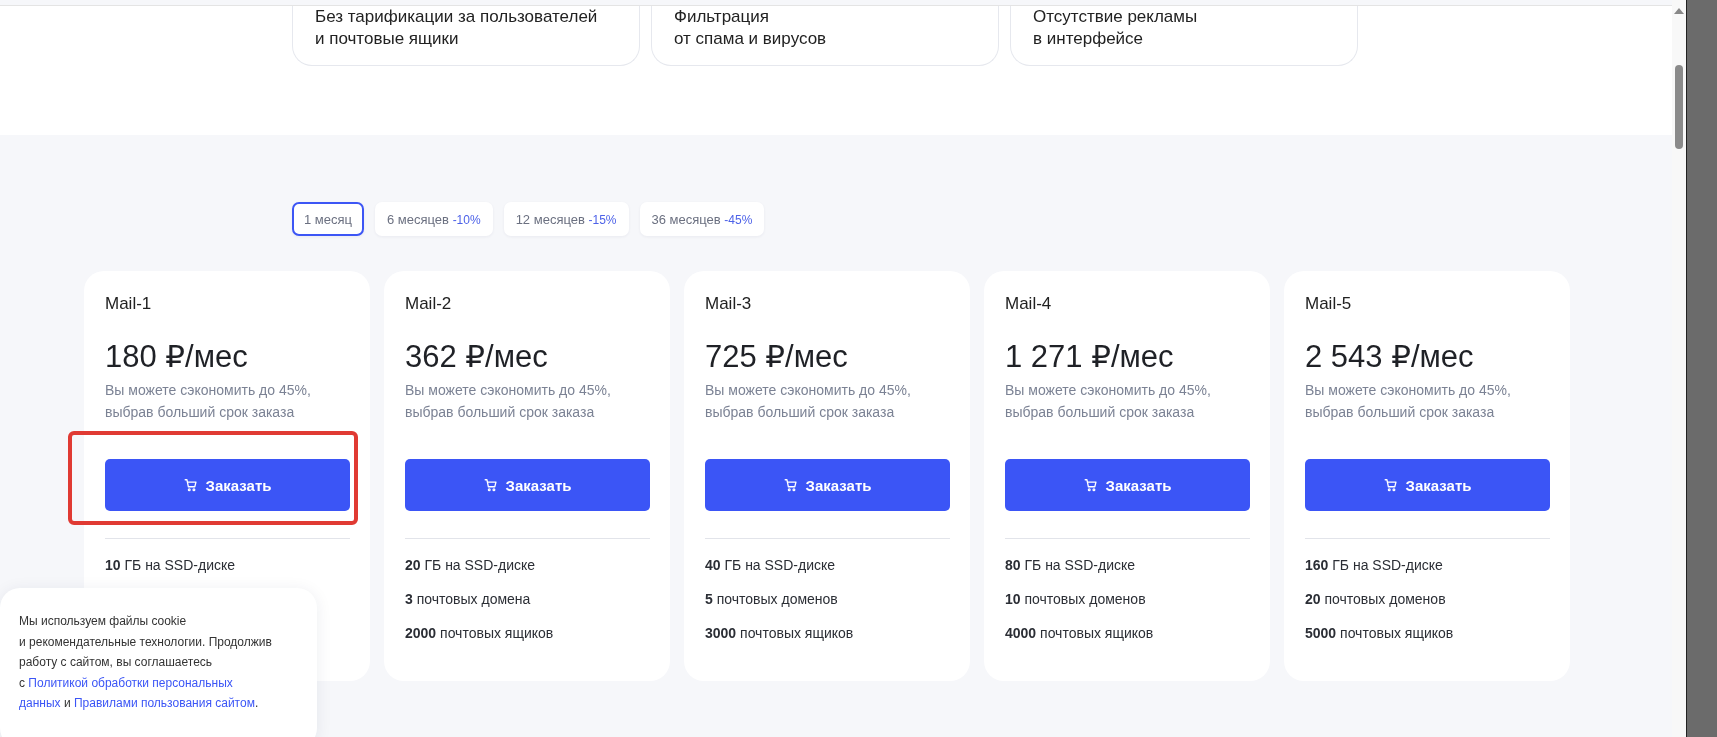  I want to click on plan-price: 2 543 ₽/мес, so click(1390, 356).